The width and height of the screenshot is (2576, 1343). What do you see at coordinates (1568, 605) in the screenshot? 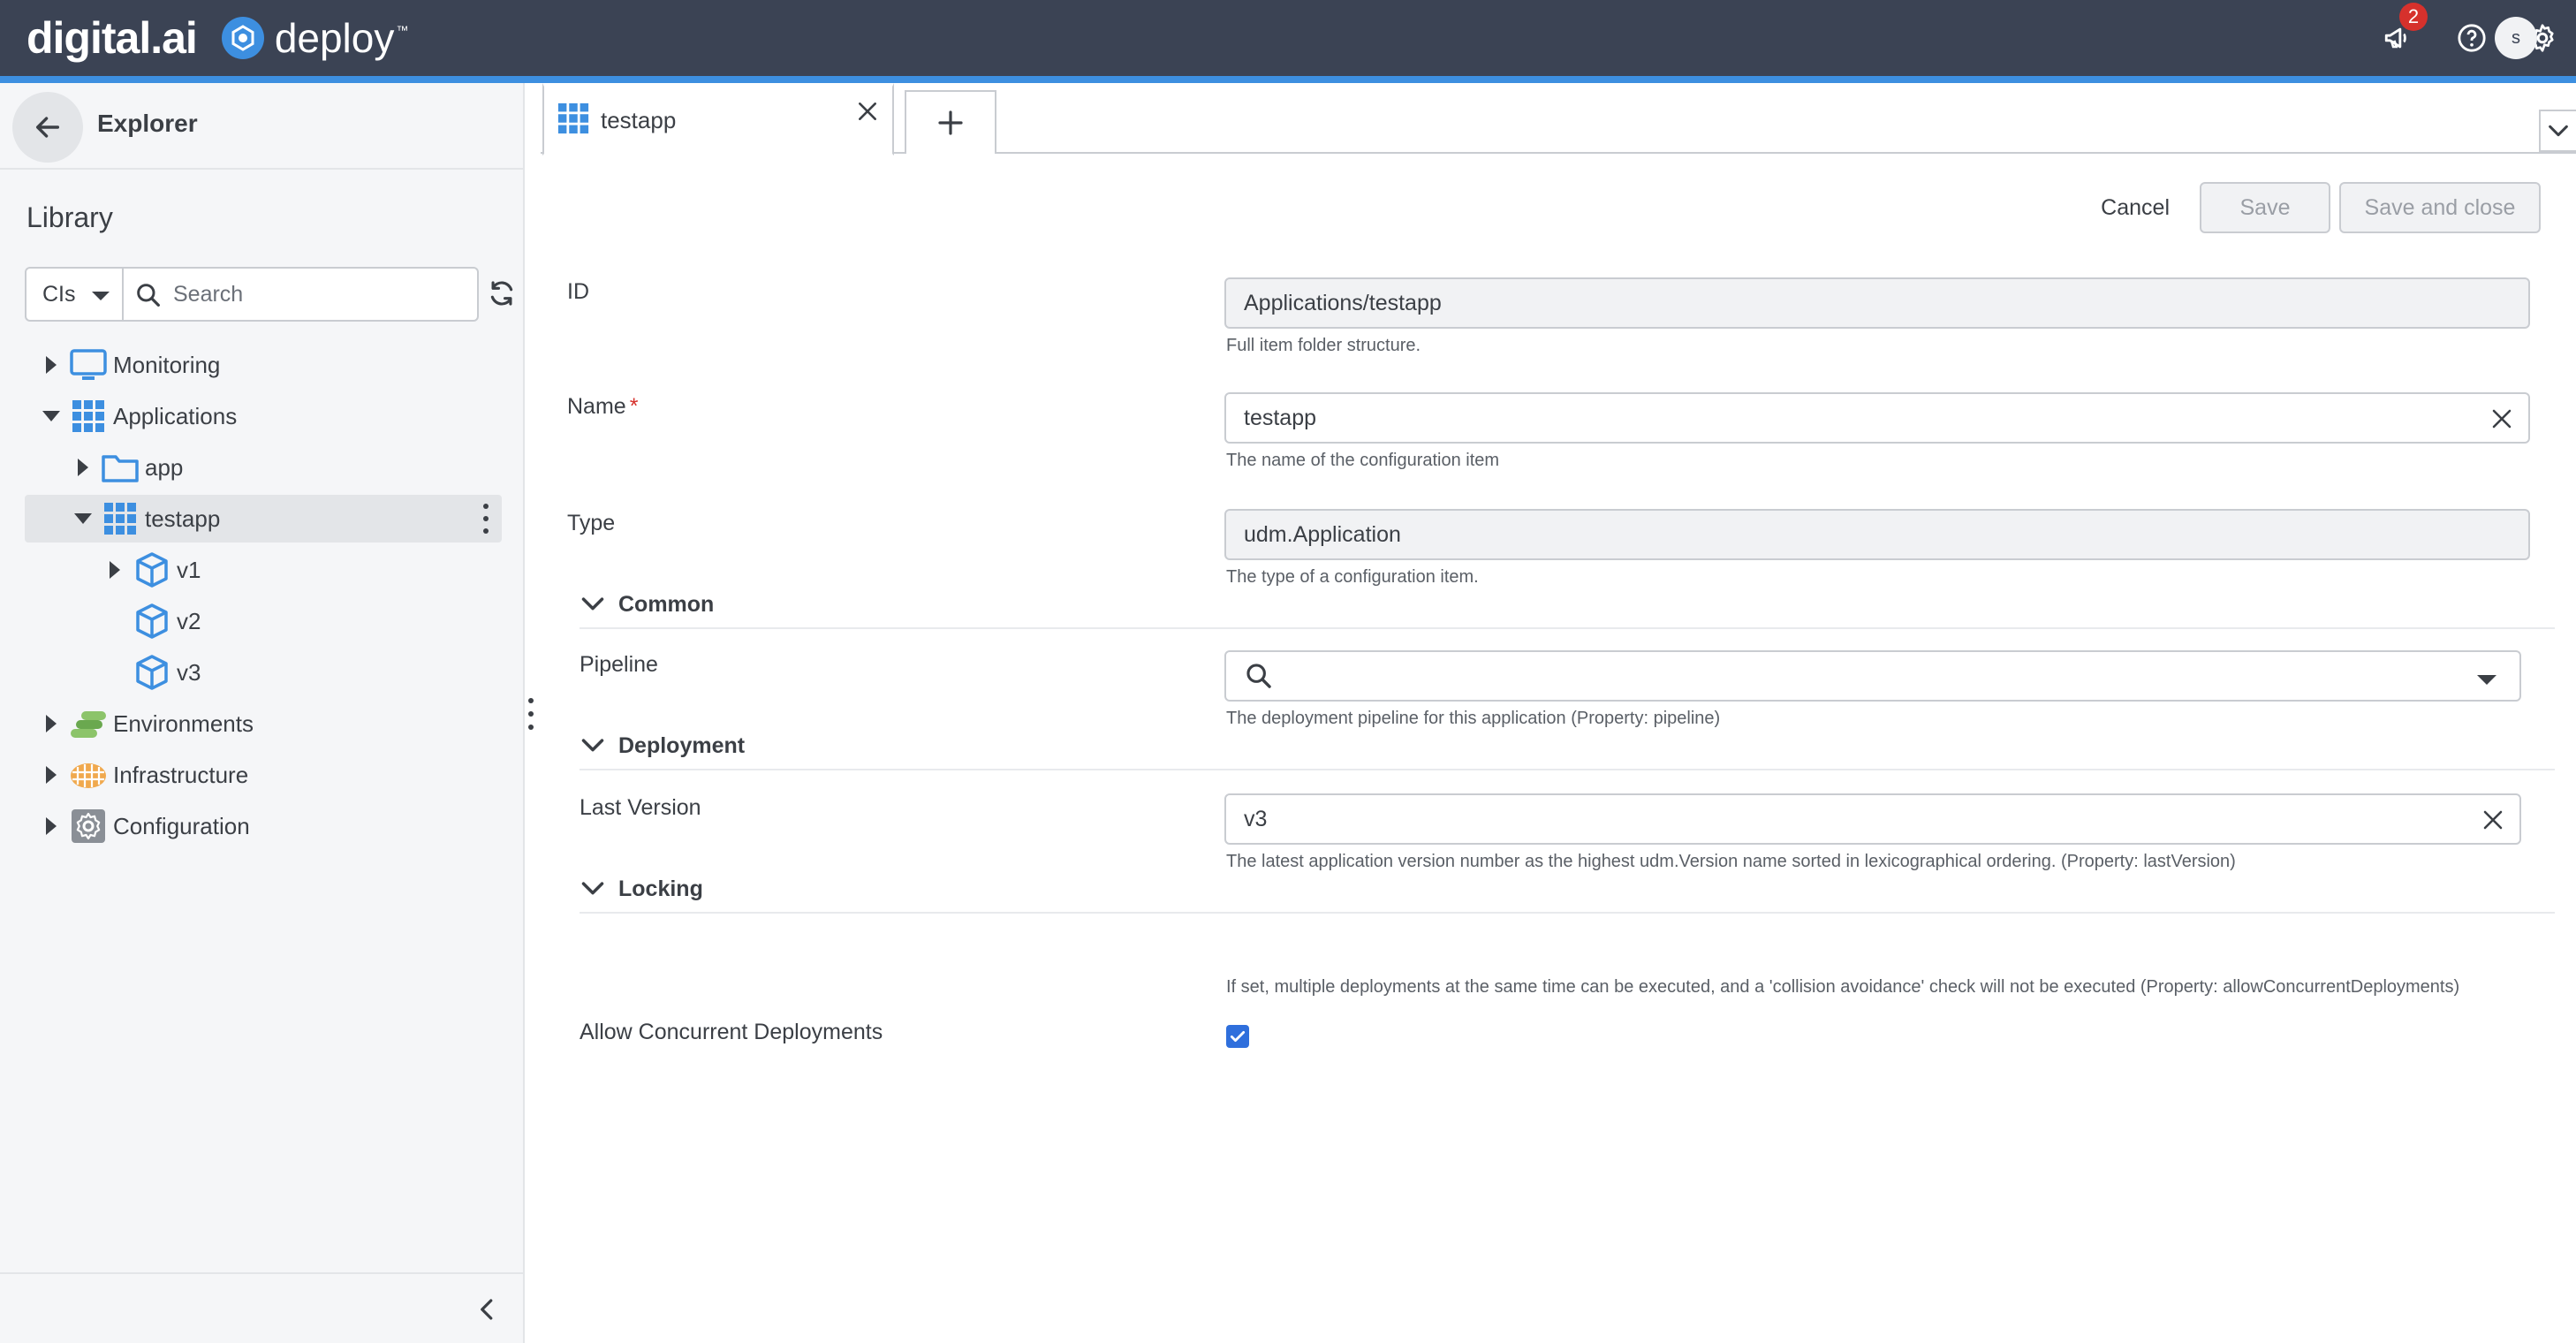
I see `section-common: Common` at bounding box center [1568, 605].